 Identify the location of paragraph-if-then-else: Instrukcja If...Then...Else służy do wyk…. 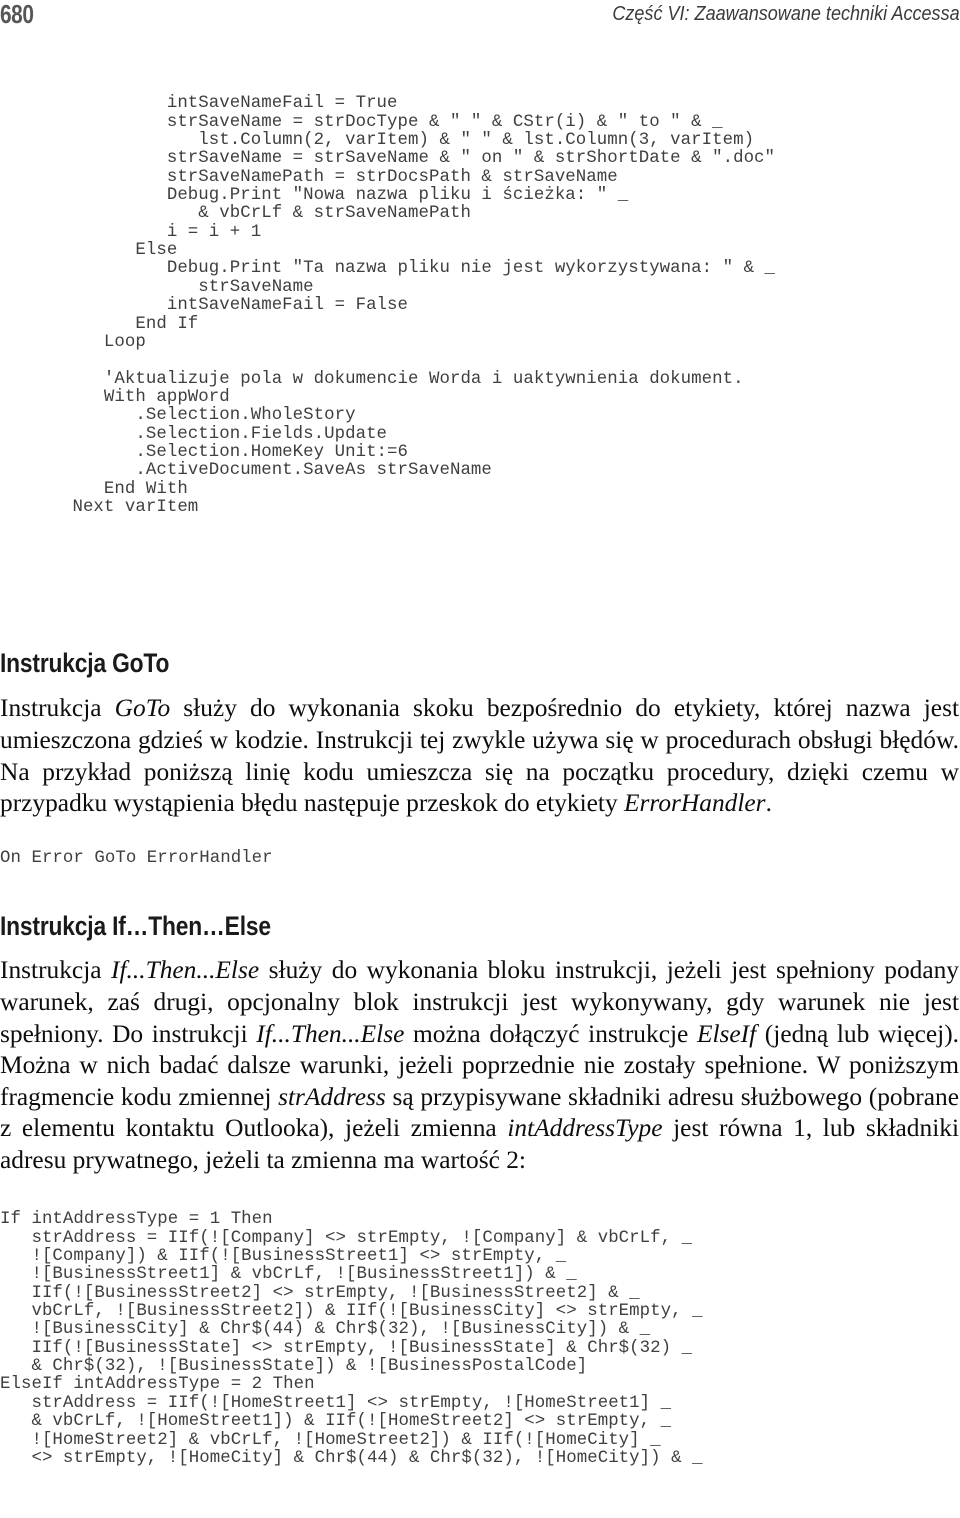
(480, 1065).